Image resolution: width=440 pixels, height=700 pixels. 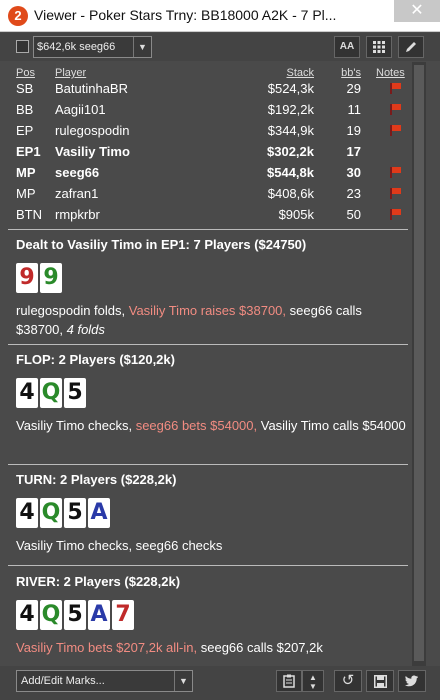 I want to click on player-name: rulegospodin, so click(x=92, y=130).